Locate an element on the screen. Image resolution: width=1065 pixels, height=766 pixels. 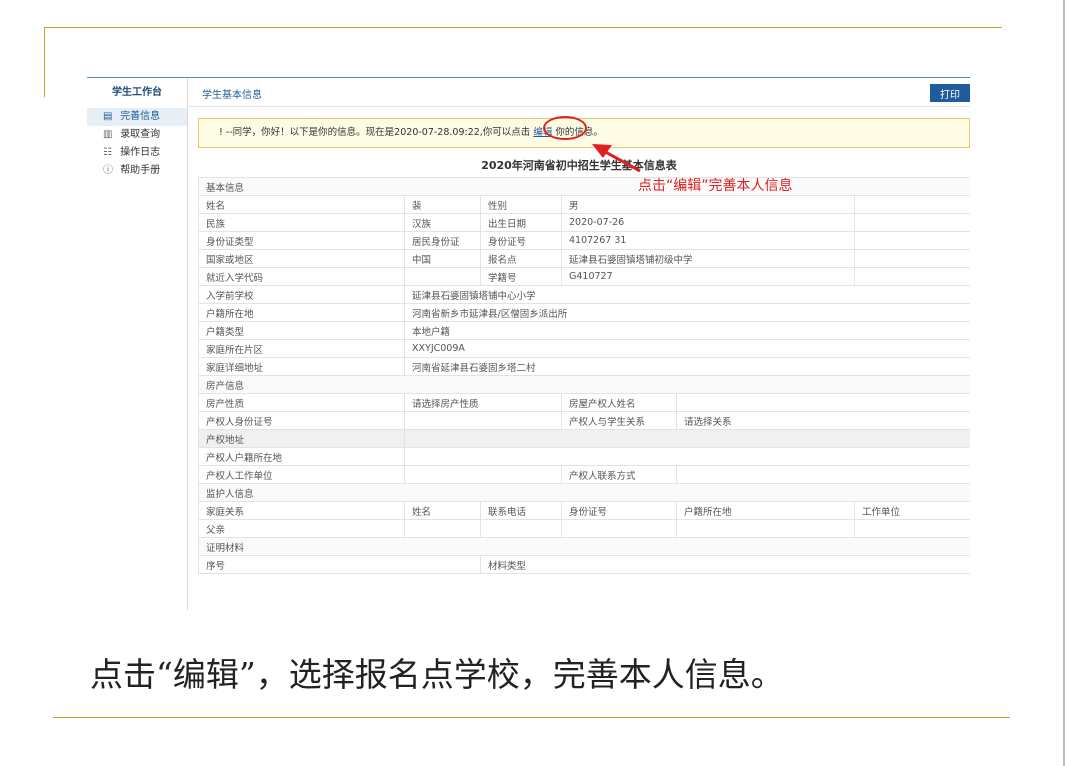
table-cell: 4107267 31 is located at coordinates (708, 240).